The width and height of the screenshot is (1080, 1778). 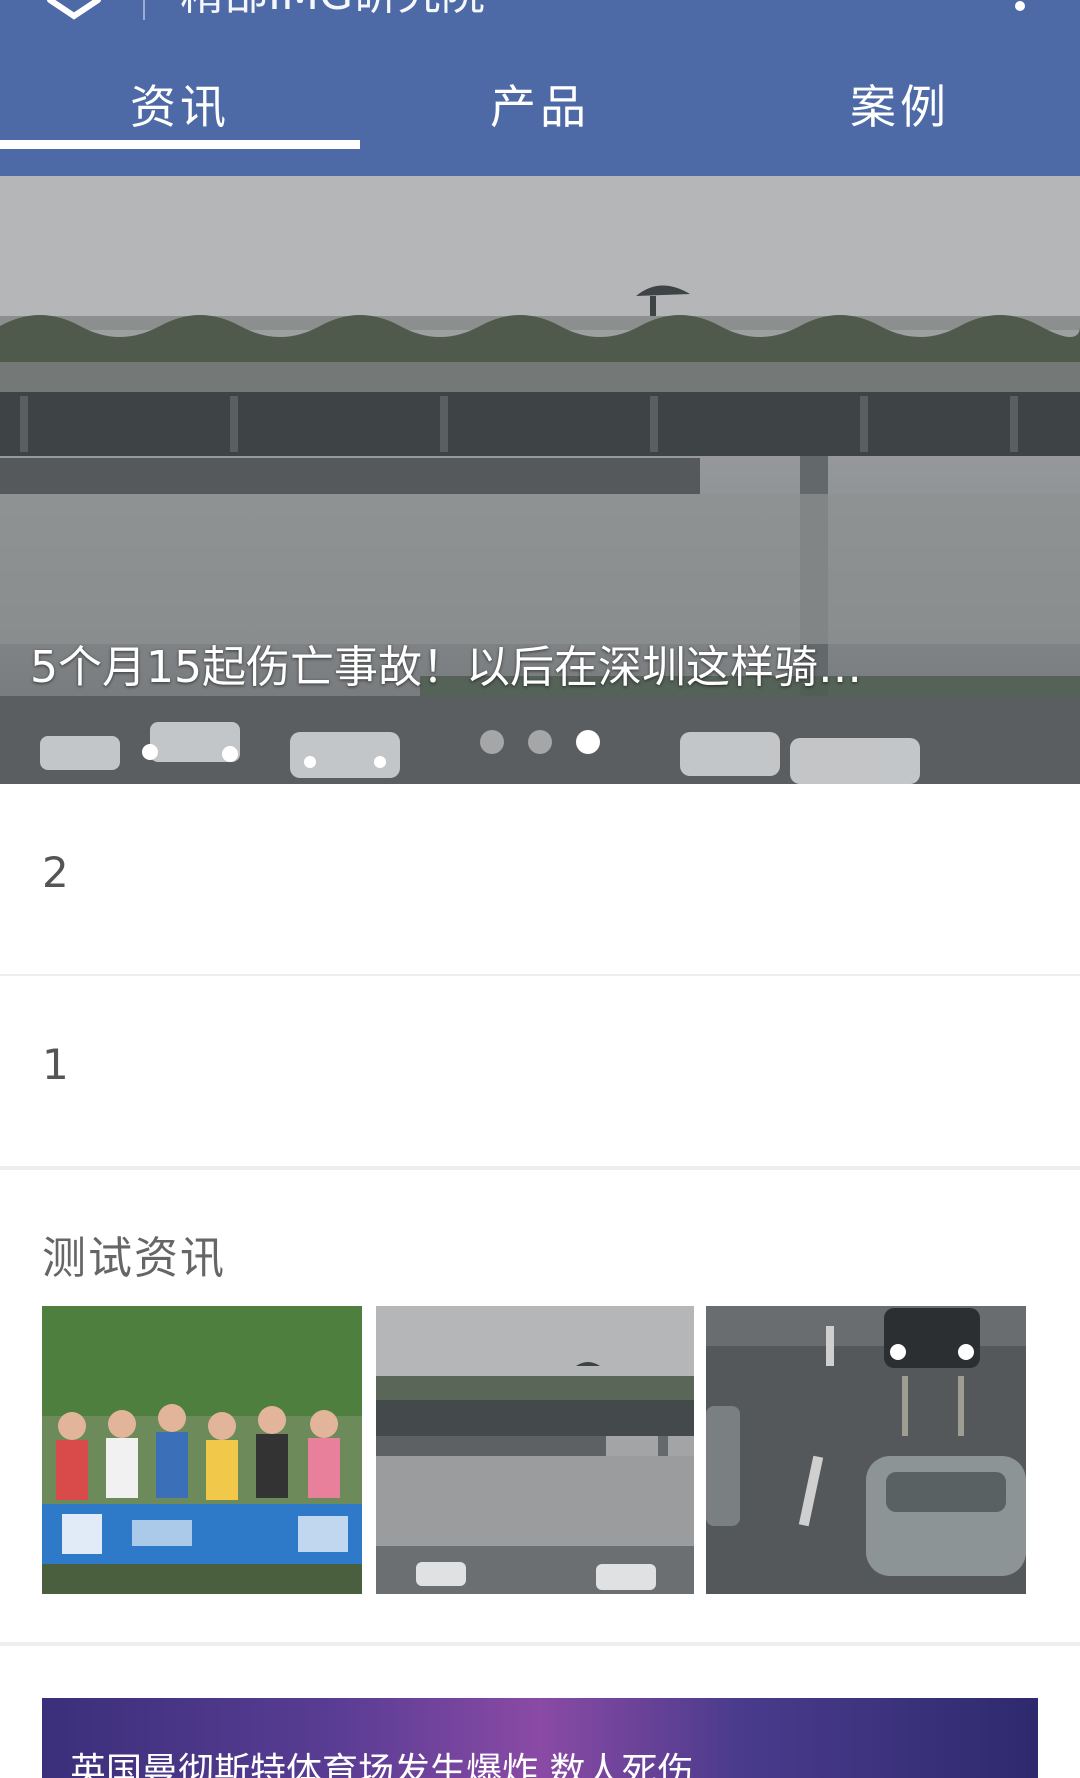 What do you see at coordinates (144, 10) in the screenshot?
I see `toolbar-divider` at bounding box center [144, 10].